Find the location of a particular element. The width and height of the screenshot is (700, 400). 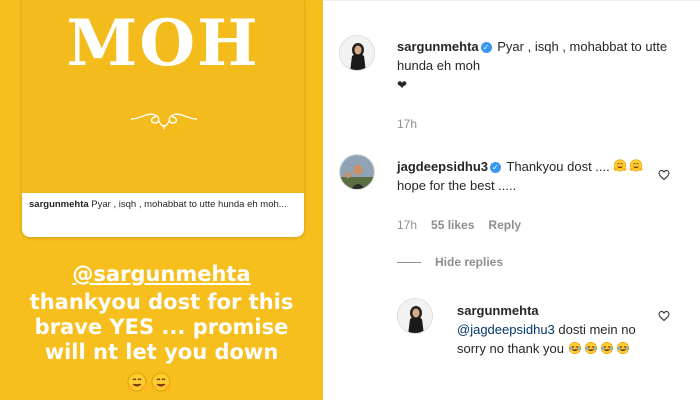

comment-username: sargunmehta is located at coordinates (438, 46).